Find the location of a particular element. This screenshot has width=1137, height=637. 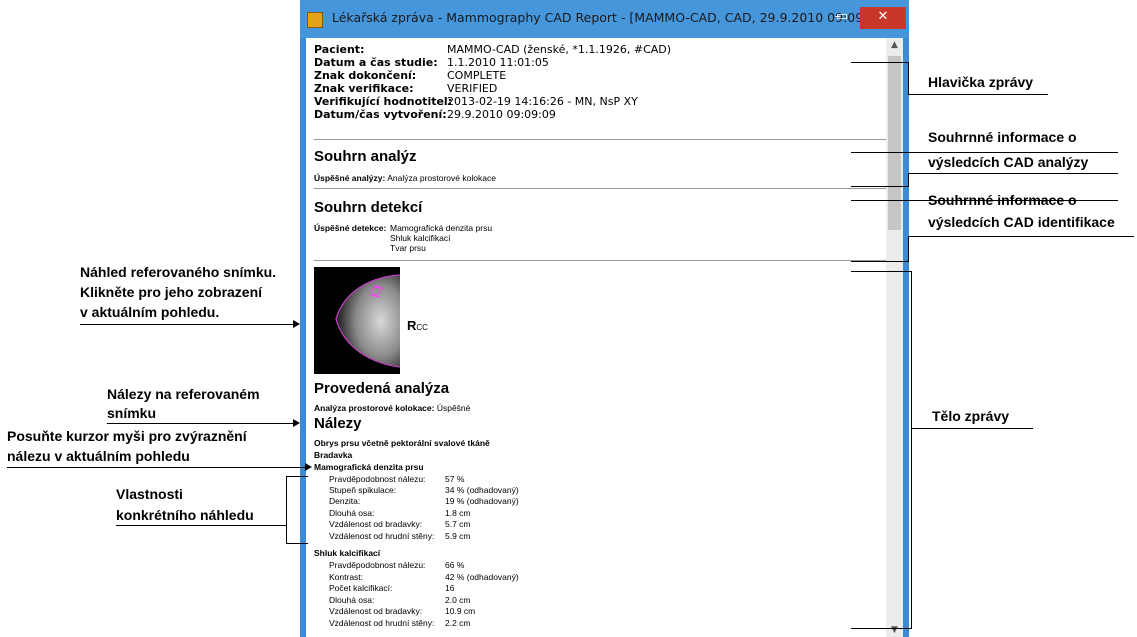

annotation-props-2: konkrétního náhledu is located at coordinates (185, 515).